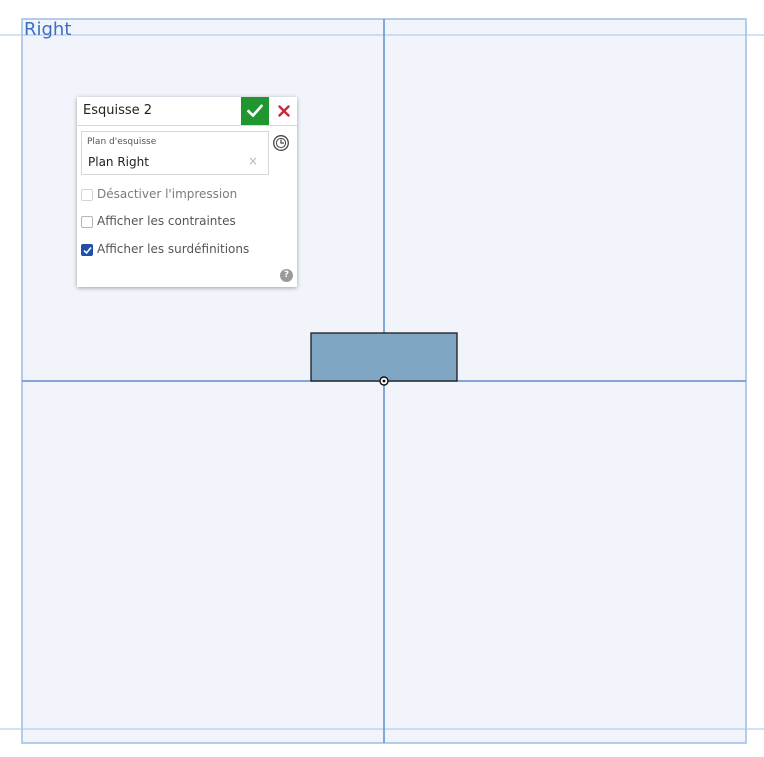 The height and width of the screenshot is (757, 764). I want to click on sketch-feature-dialog: Esquisse 2 Plan d'esquisse Plan Right ×, so click(187, 192).